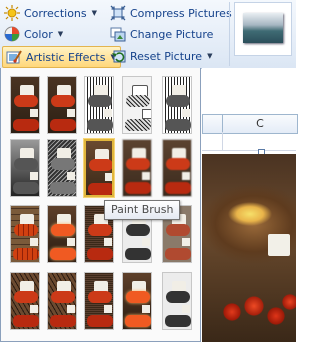 The image size is (320, 342). What do you see at coordinates (38, 34) in the screenshot?
I see `color-label: Color` at bounding box center [38, 34].